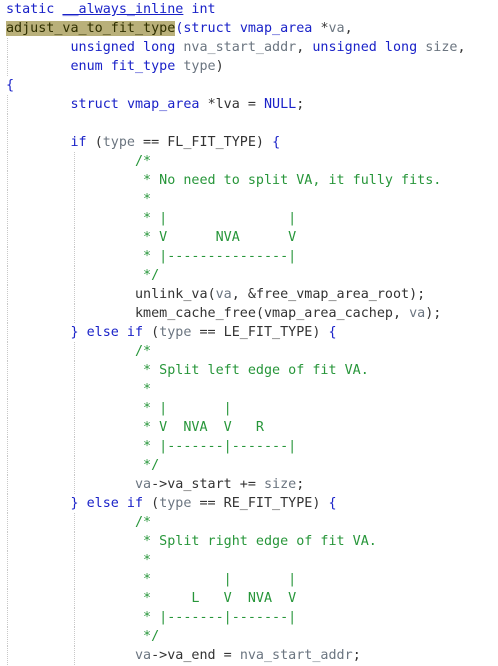 The width and height of the screenshot is (498, 666). Describe the element at coordinates (216, 598) in the screenshot. I see `code-comment: * L V NVA V` at that location.